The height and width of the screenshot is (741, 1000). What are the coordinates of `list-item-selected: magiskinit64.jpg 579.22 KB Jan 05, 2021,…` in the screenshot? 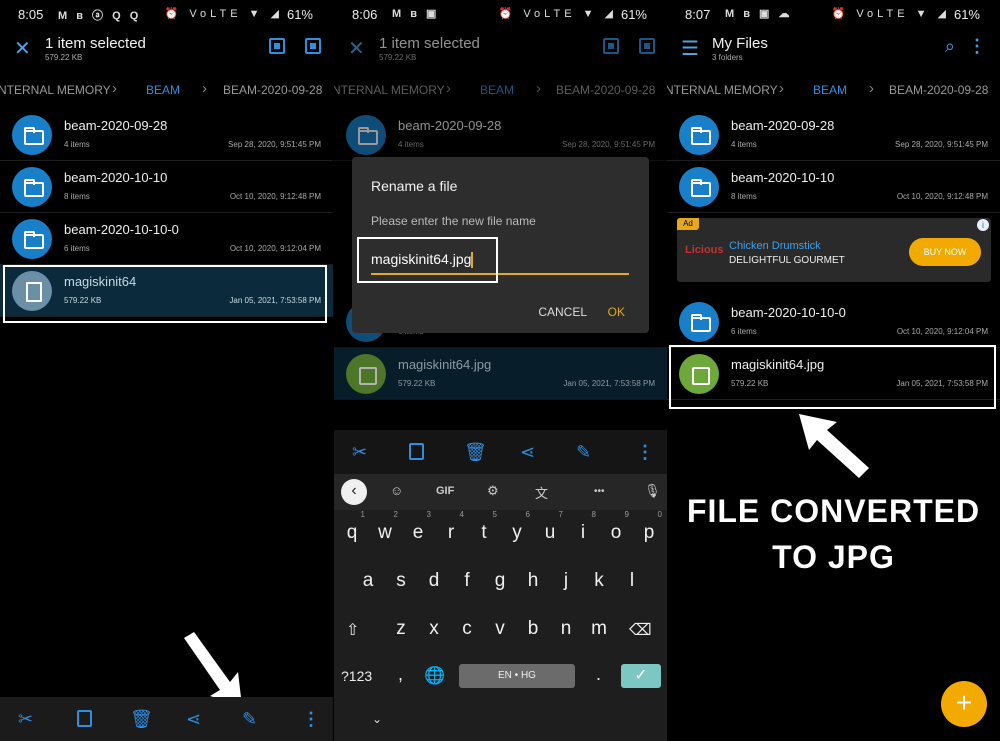 It's located at (500, 374).